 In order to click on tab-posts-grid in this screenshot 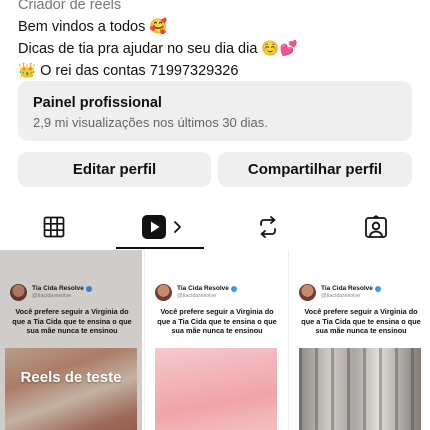, I will do `click(54, 227)`.